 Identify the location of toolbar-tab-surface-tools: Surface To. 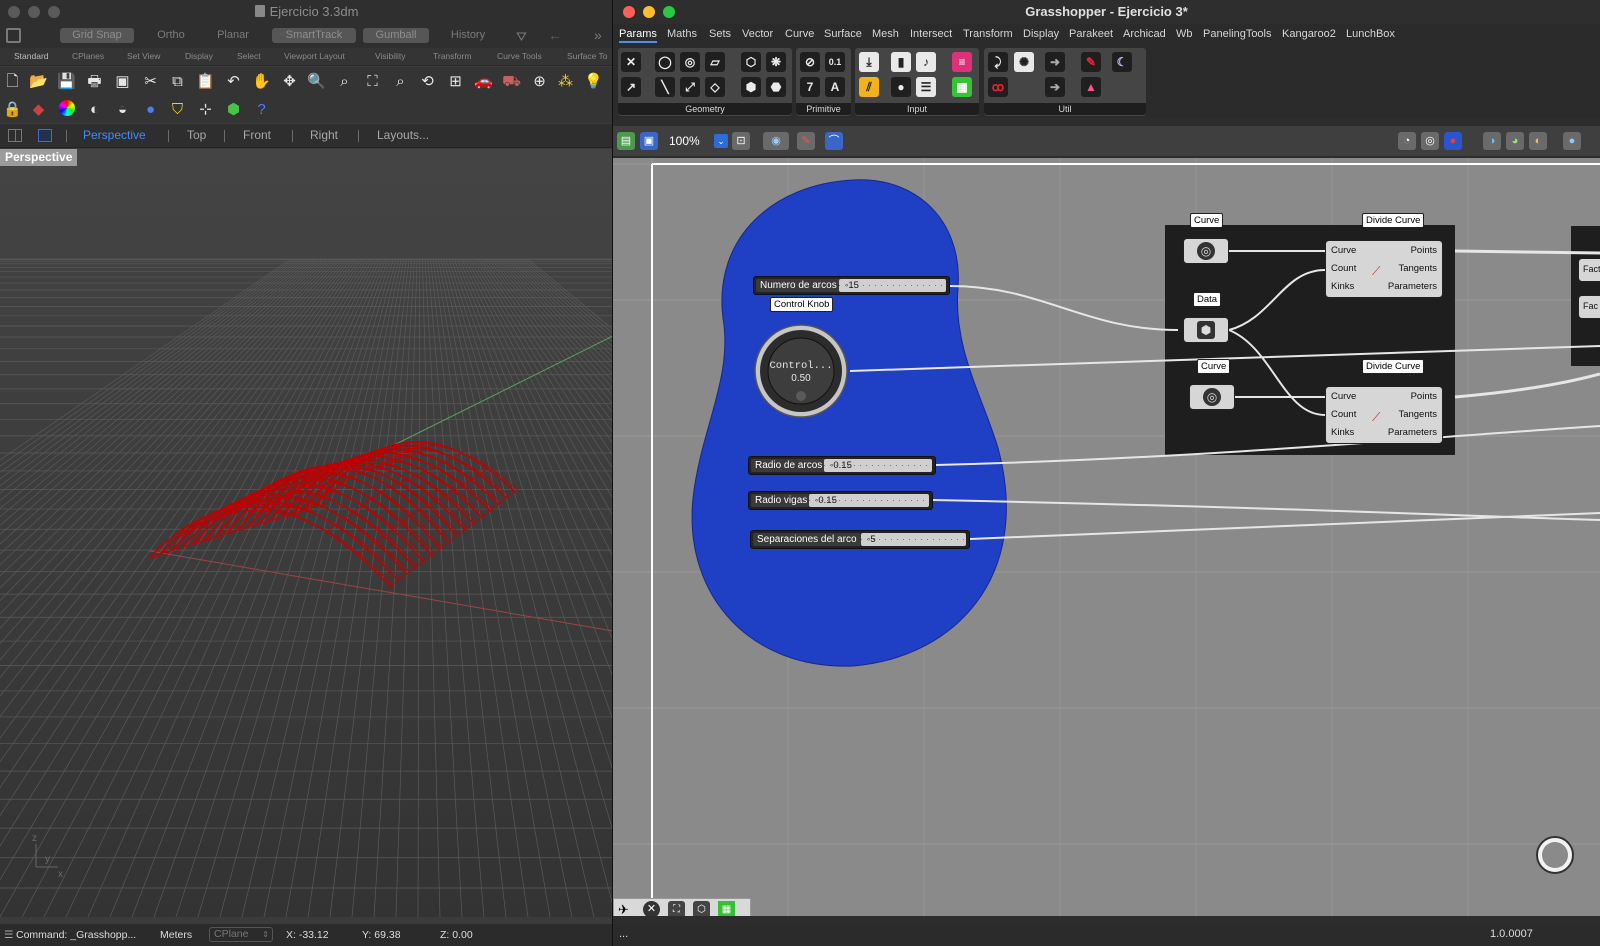
(587, 56).